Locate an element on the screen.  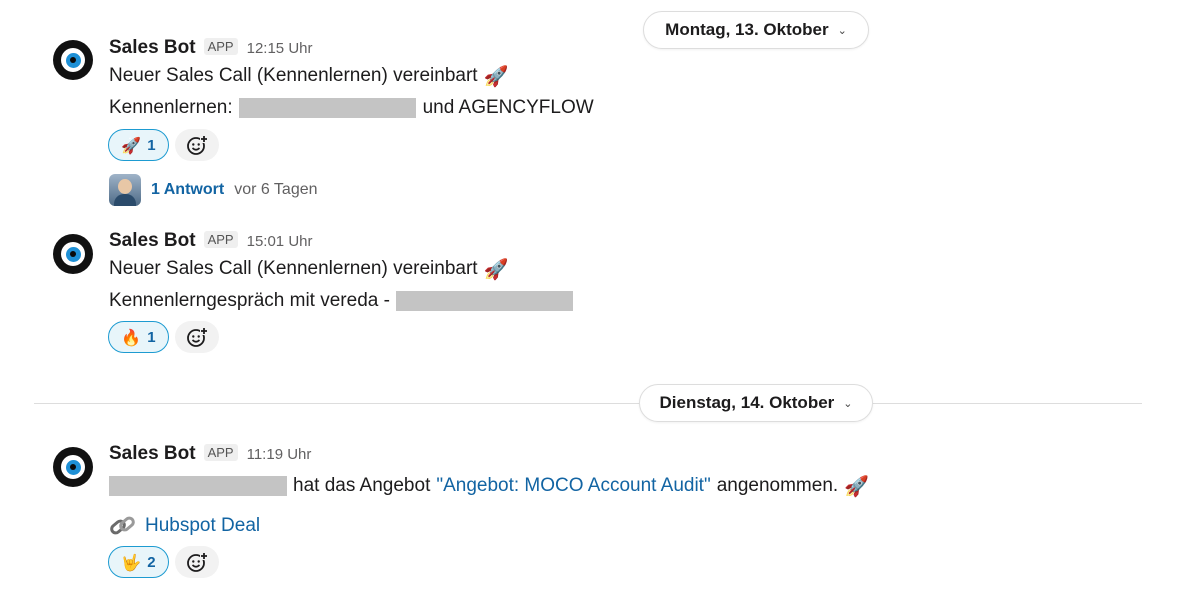
chain-link-icon is located at coordinates (122, 525).